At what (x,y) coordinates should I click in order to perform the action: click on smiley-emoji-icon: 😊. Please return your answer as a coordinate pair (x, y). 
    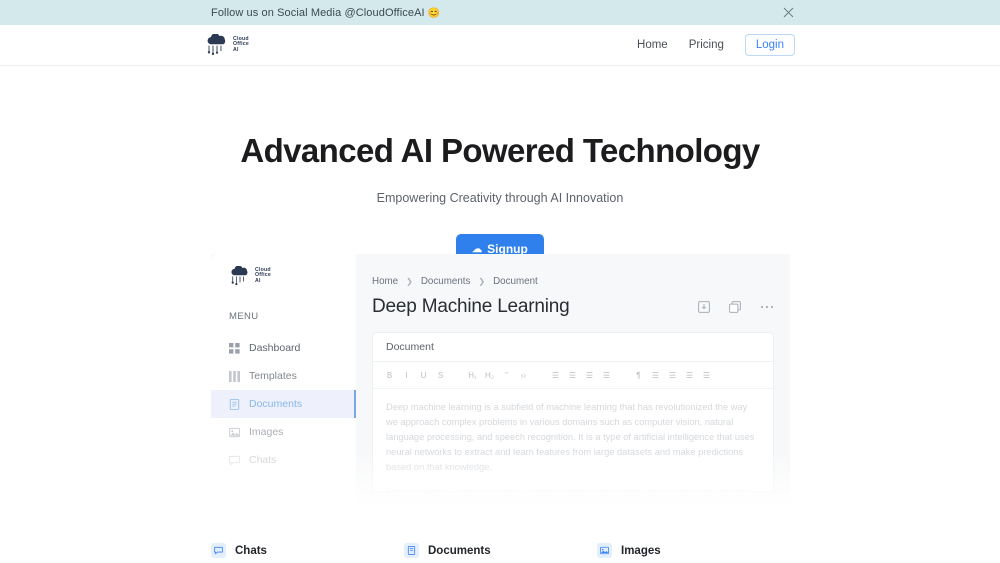
    Looking at the image, I should click on (434, 13).